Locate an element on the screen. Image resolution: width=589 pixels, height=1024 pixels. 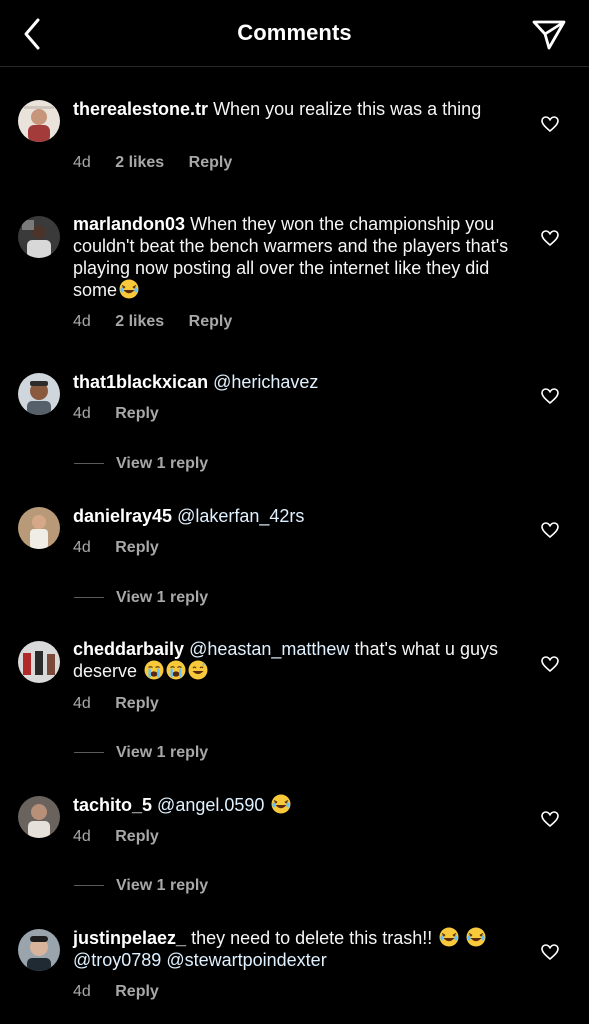
comment-text: When you realize this was a thing is located at coordinates (347, 109).